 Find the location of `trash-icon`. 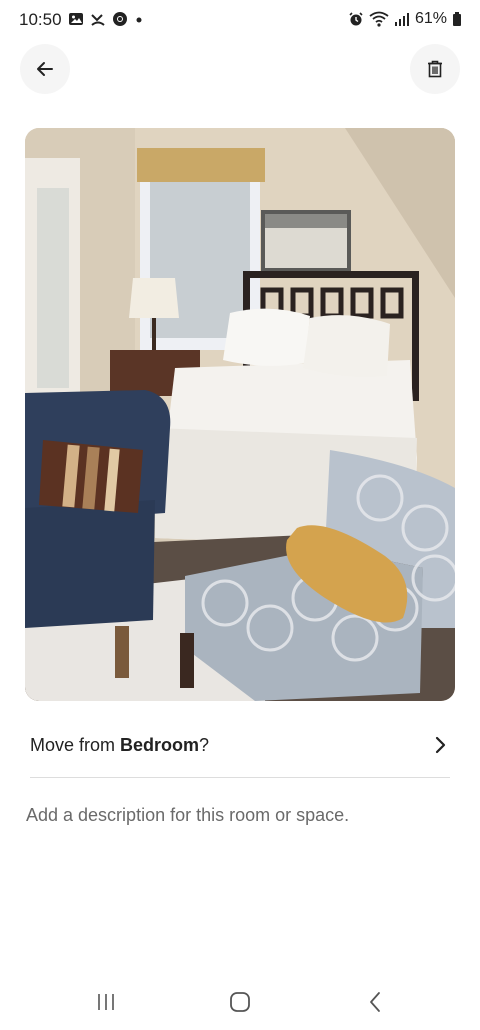

trash-icon is located at coordinates (435, 69).